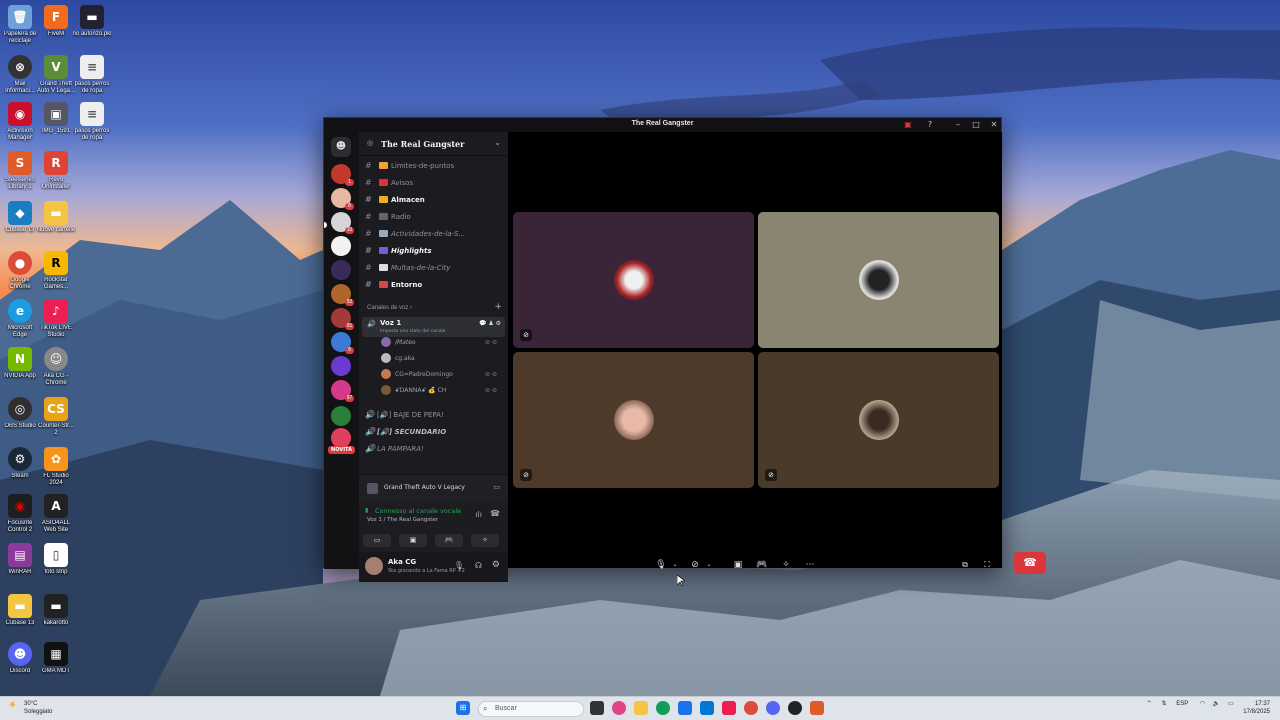 This screenshot has height=720, width=1280. Describe the element at coordinates (786, 565) in the screenshot. I see `soundboard-icon: ✧` at that location.